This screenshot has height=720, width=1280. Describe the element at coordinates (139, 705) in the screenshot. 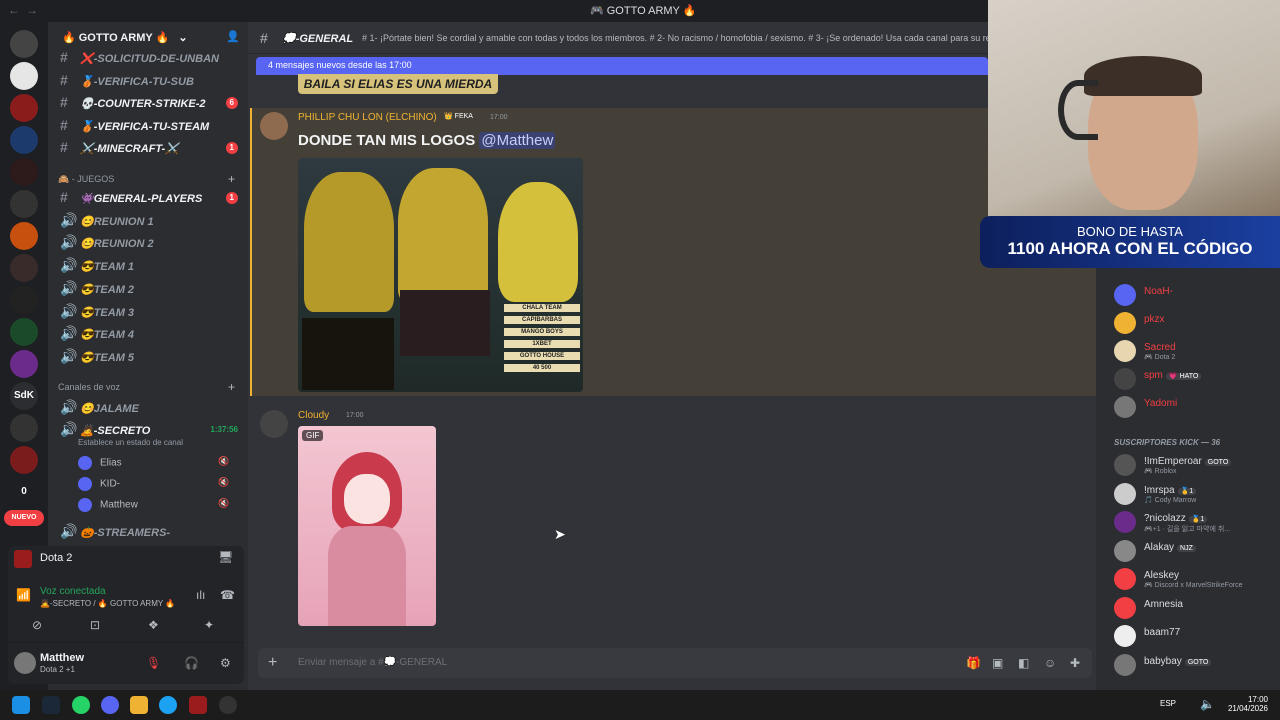

I see `file-explorer-icon` at that location.